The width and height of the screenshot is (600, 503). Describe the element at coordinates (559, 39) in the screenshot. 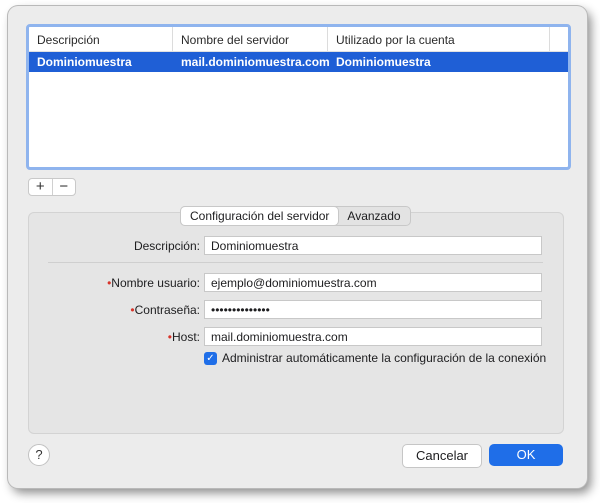

I see `column-header-filler` at that location.